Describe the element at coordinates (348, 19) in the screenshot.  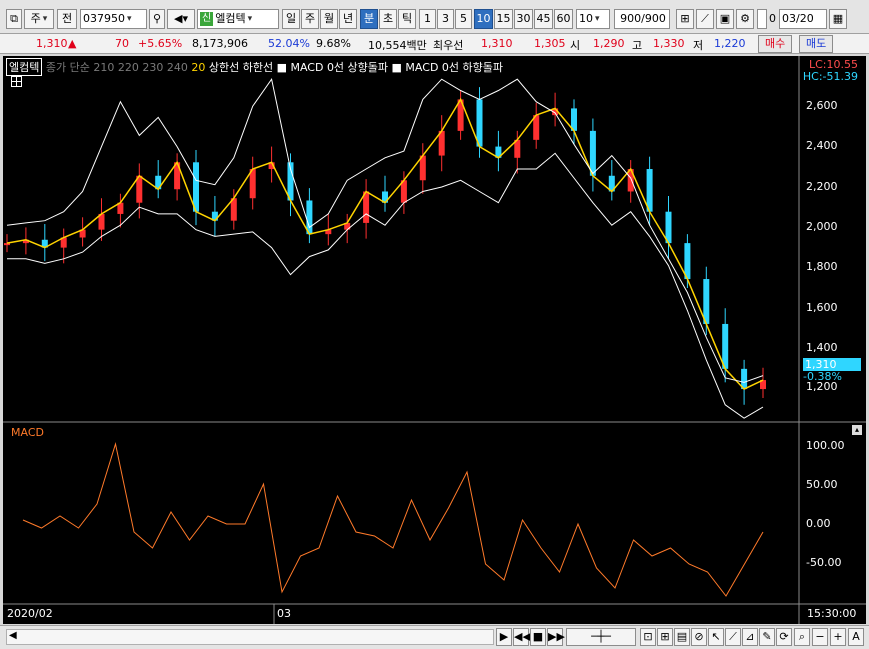
I see `period-year: 년` at that location.